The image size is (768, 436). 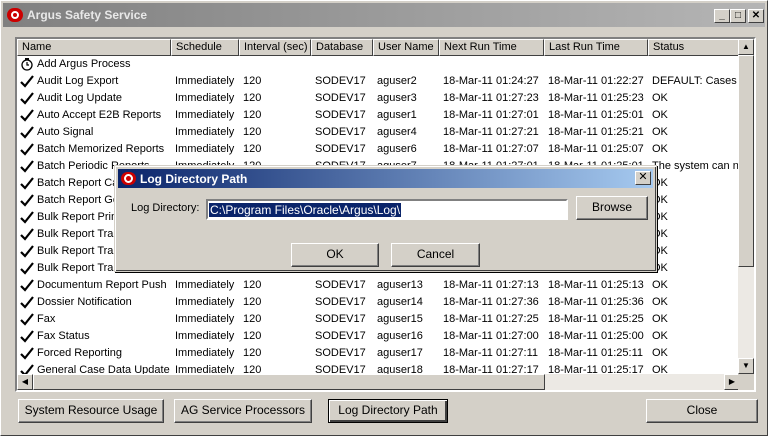 What do you see at coordinates (596, 319) in the screenshot?
I see `cell-last: 18-Mar-11 01:25:25` at bounding box center [596, 319].